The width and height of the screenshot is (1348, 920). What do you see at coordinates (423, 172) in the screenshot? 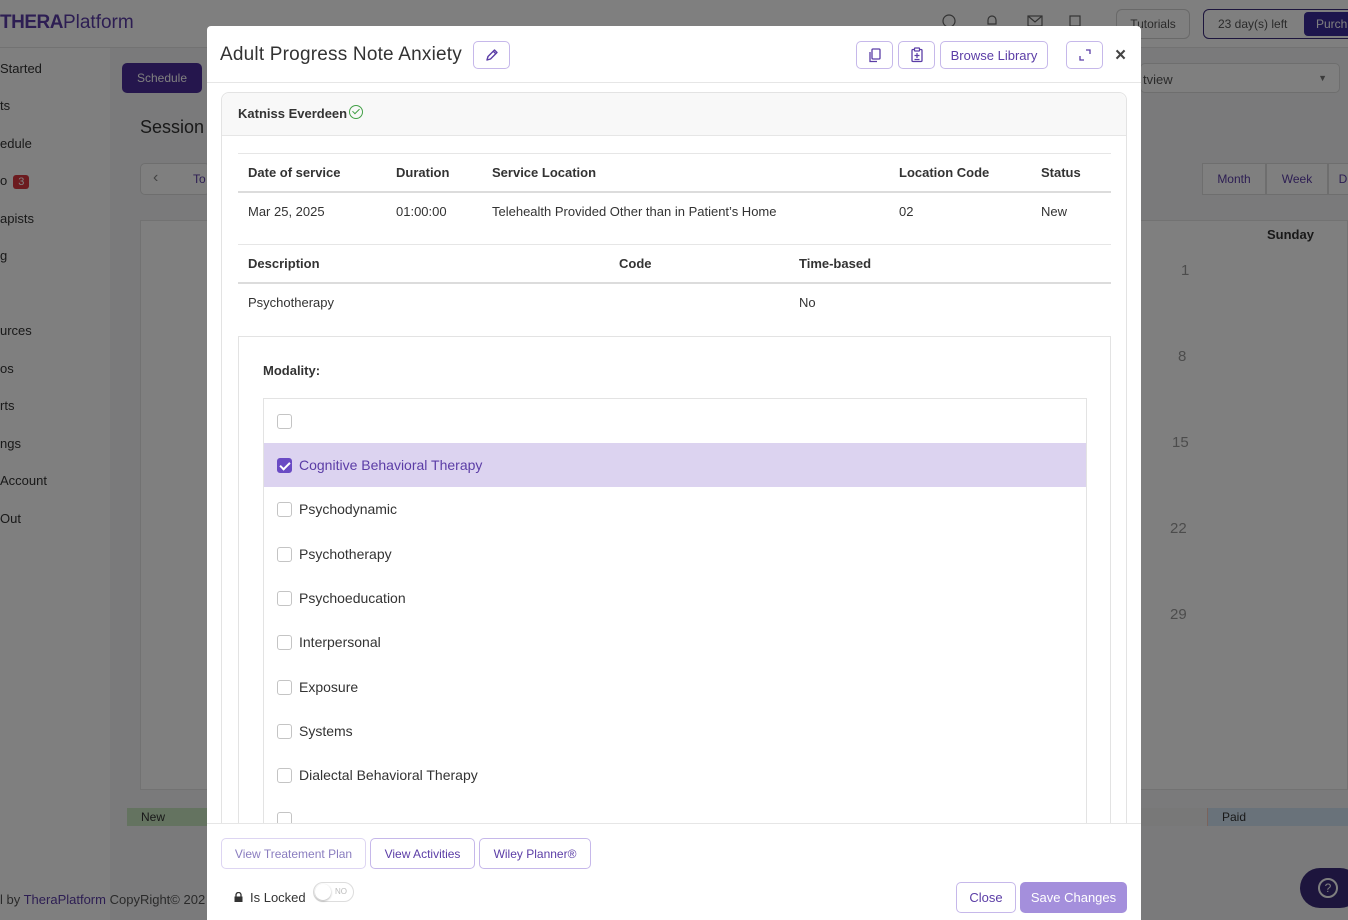
I see `header-duration: Duration` at bounding box center [423, 172].